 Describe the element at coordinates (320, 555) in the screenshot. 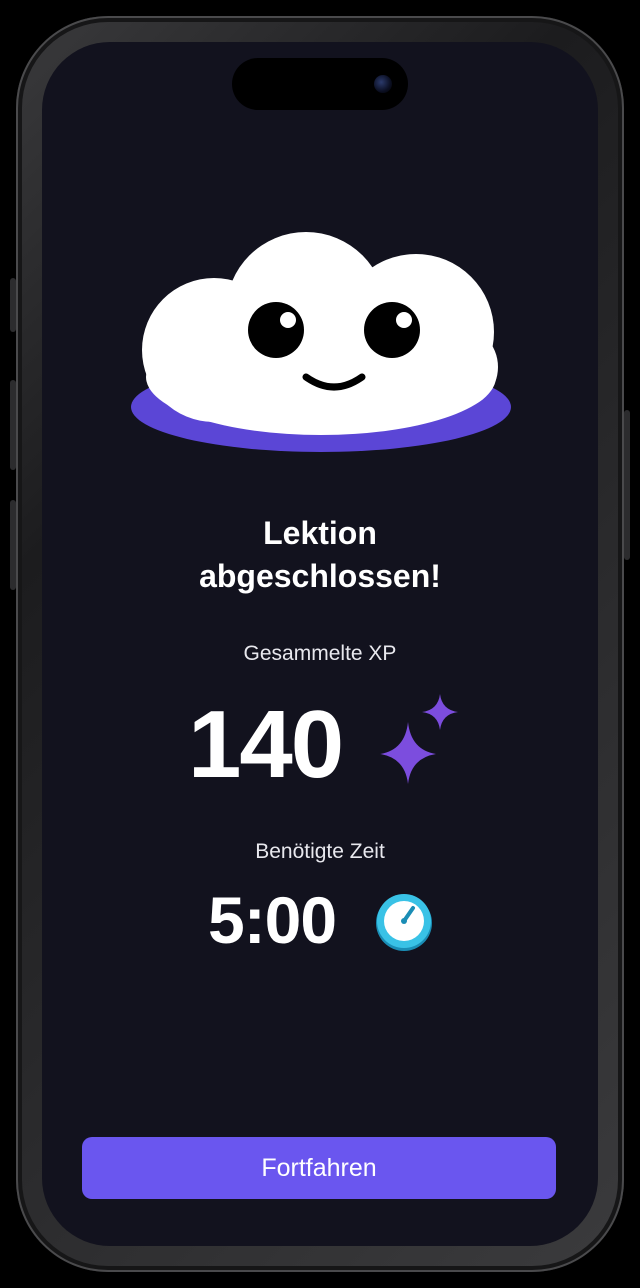

I see `page-title: Lektion abgeschlossen!` at that location.